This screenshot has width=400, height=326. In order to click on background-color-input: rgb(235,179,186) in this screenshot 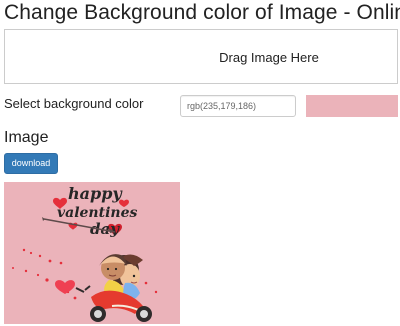, I will do `click(238, 106)`.